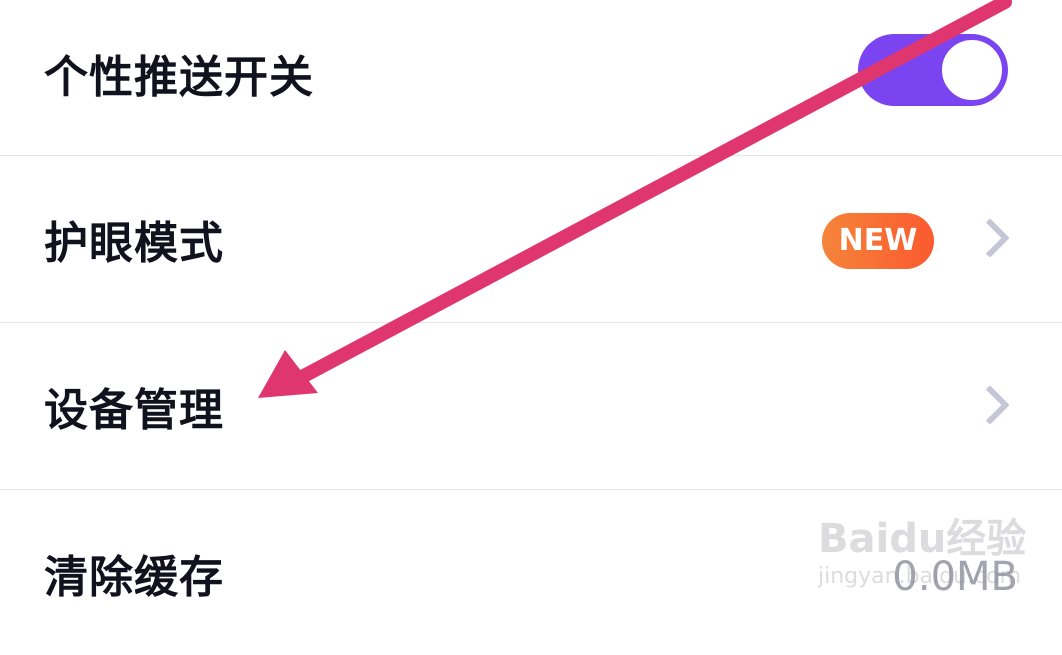 The height and width of the screenshot is (655, 1062). Describe the element at coordinates (933, 70) in the screenshot. I see `push-toggle-switch` at that location.